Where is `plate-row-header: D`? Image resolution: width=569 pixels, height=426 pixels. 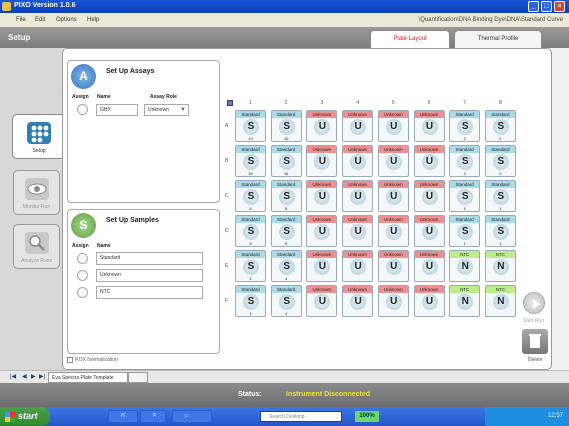 plate-row-header: D is located at coordinates (227, 231).